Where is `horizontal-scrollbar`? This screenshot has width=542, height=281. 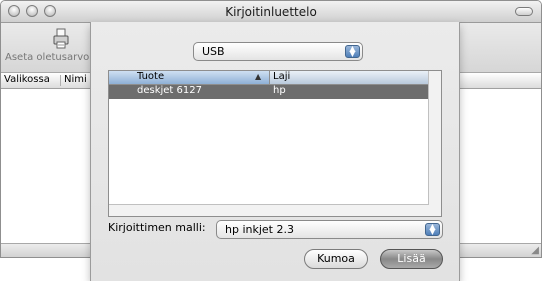 horizontal-scrollbar is located at coordinates (269, 210).